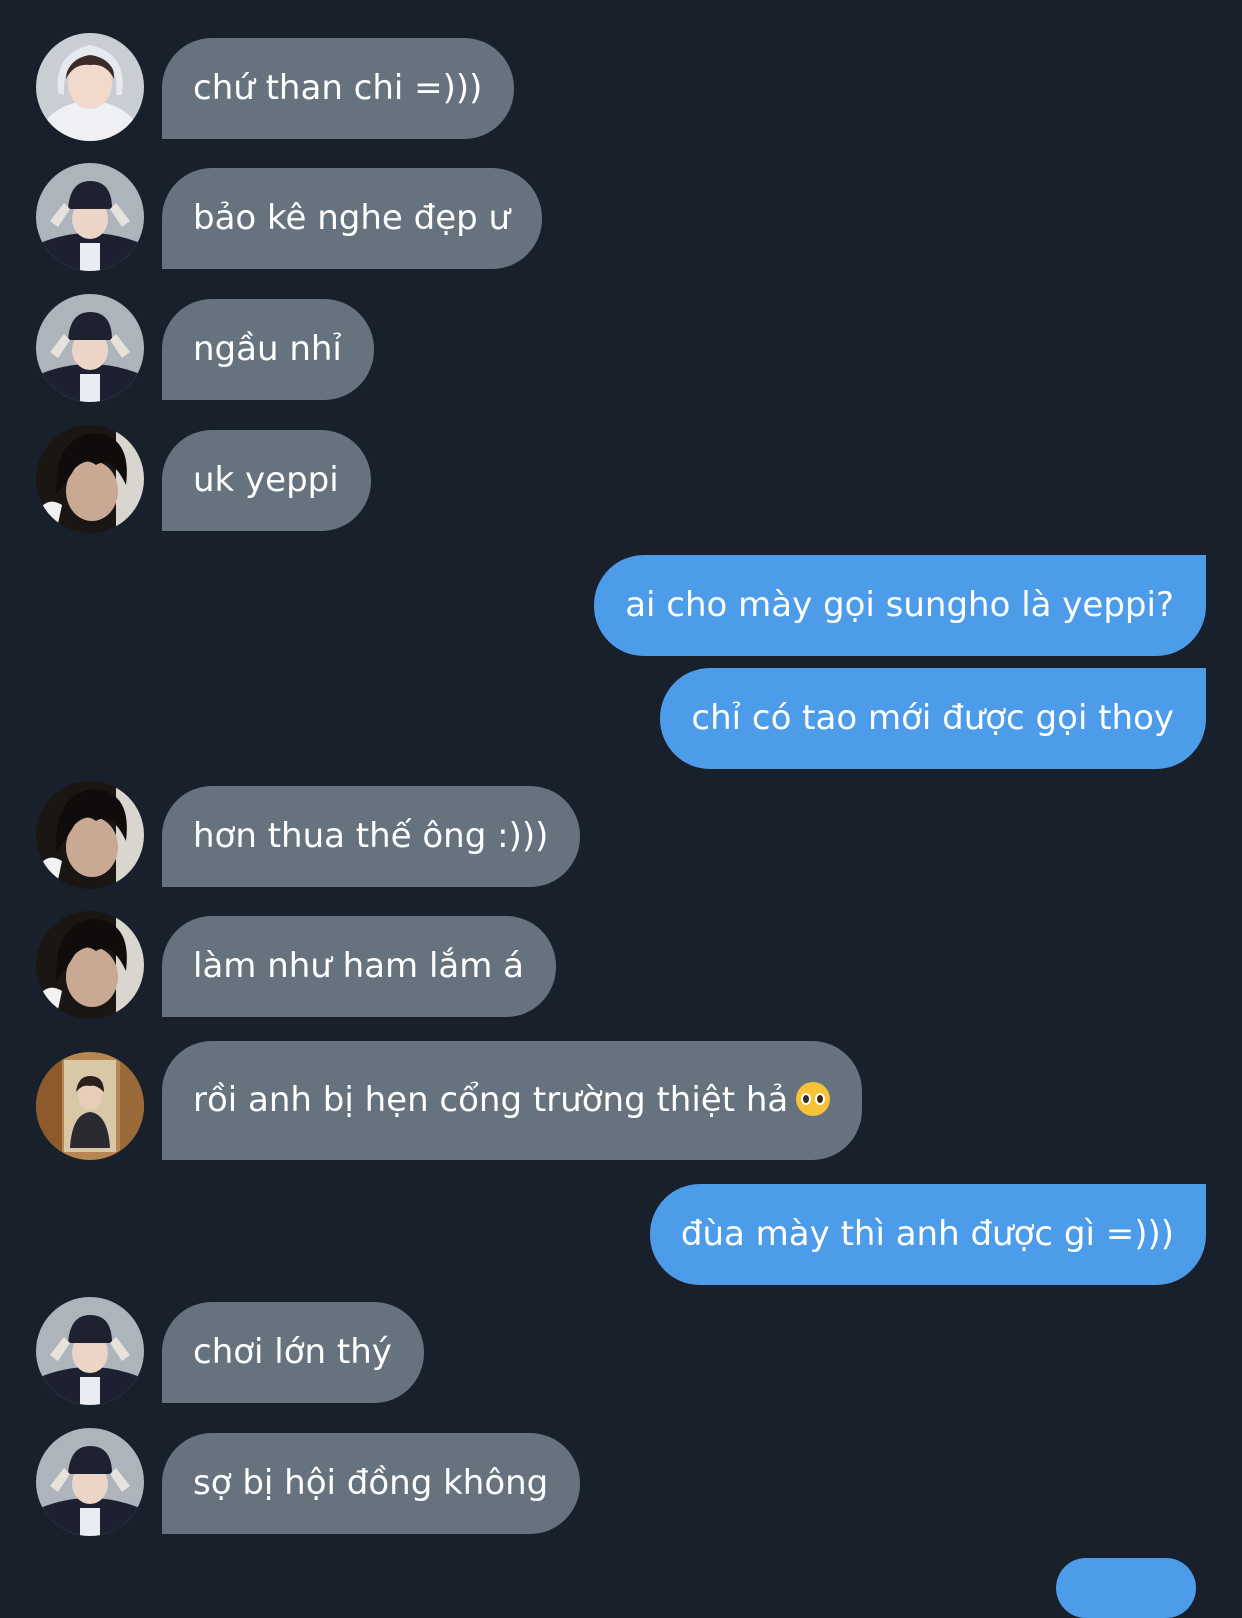  I want to click on message-bubble-incoming: rồi anh bị hẹn cổng trường thiệt hả, so click(512, 1100).